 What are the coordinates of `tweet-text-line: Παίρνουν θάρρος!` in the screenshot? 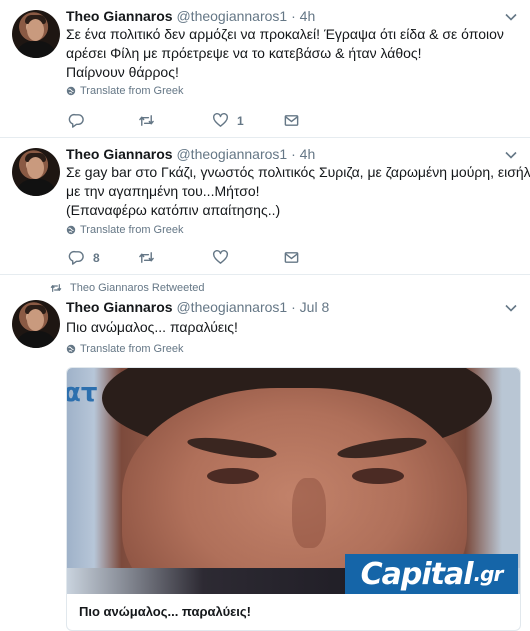 It's located at (122, 72).